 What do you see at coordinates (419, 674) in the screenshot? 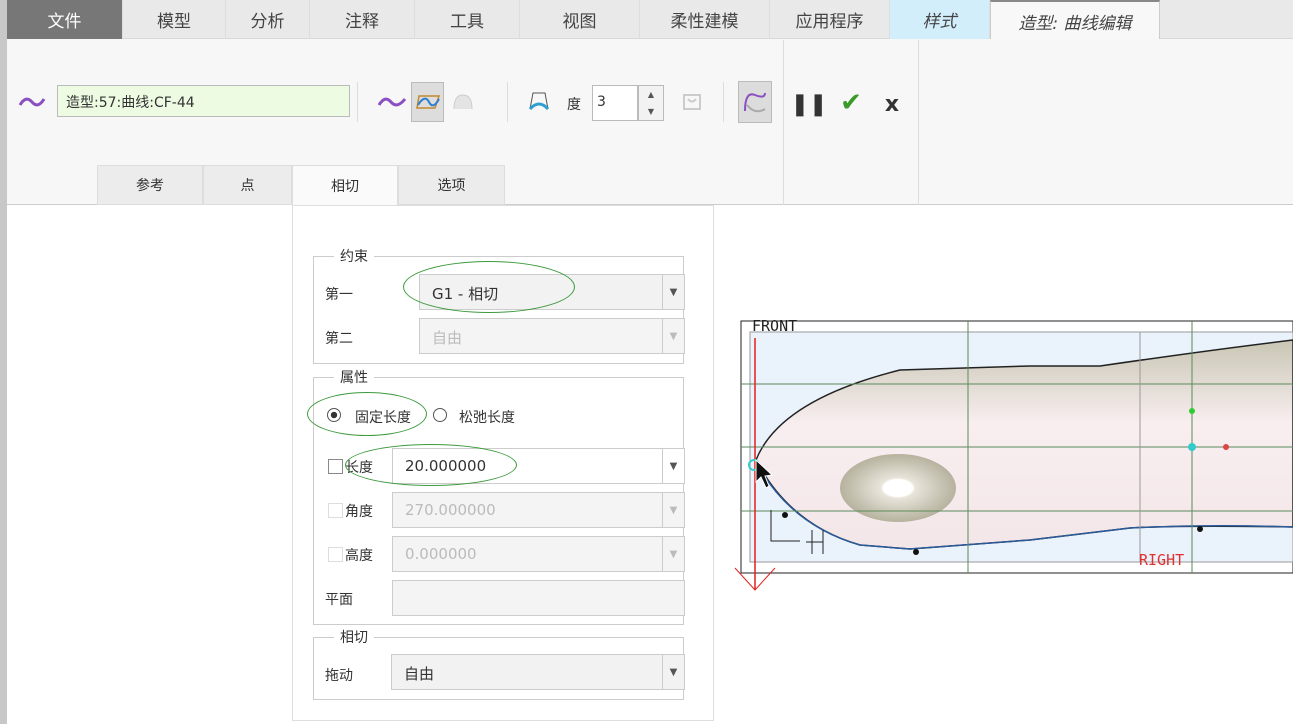
I see `drag-value: 自由` at bounding box center [419, 674].